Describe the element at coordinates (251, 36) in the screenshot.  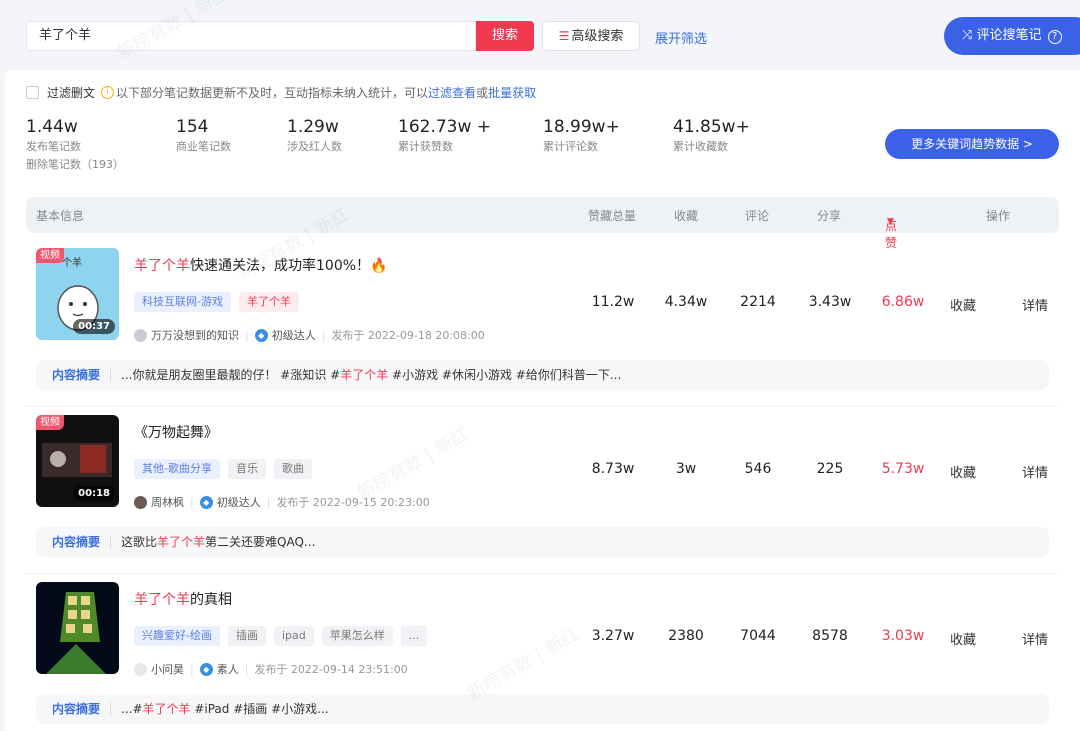
I see `search-input: 羊了个羊` at that location.